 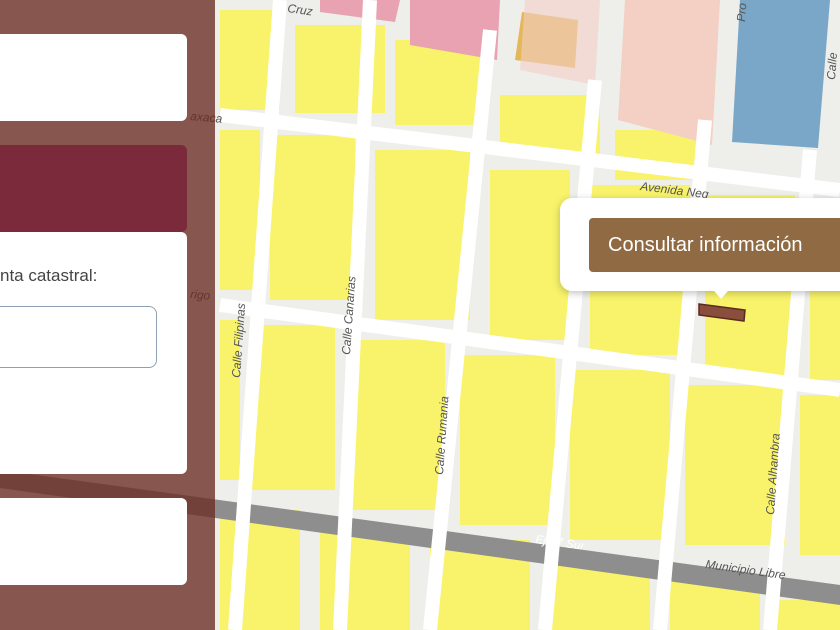 What do you see at coordinates (78, 337) in the screenshot?
I see `cuenta-catastral-input` at bounding box center [78, 337].